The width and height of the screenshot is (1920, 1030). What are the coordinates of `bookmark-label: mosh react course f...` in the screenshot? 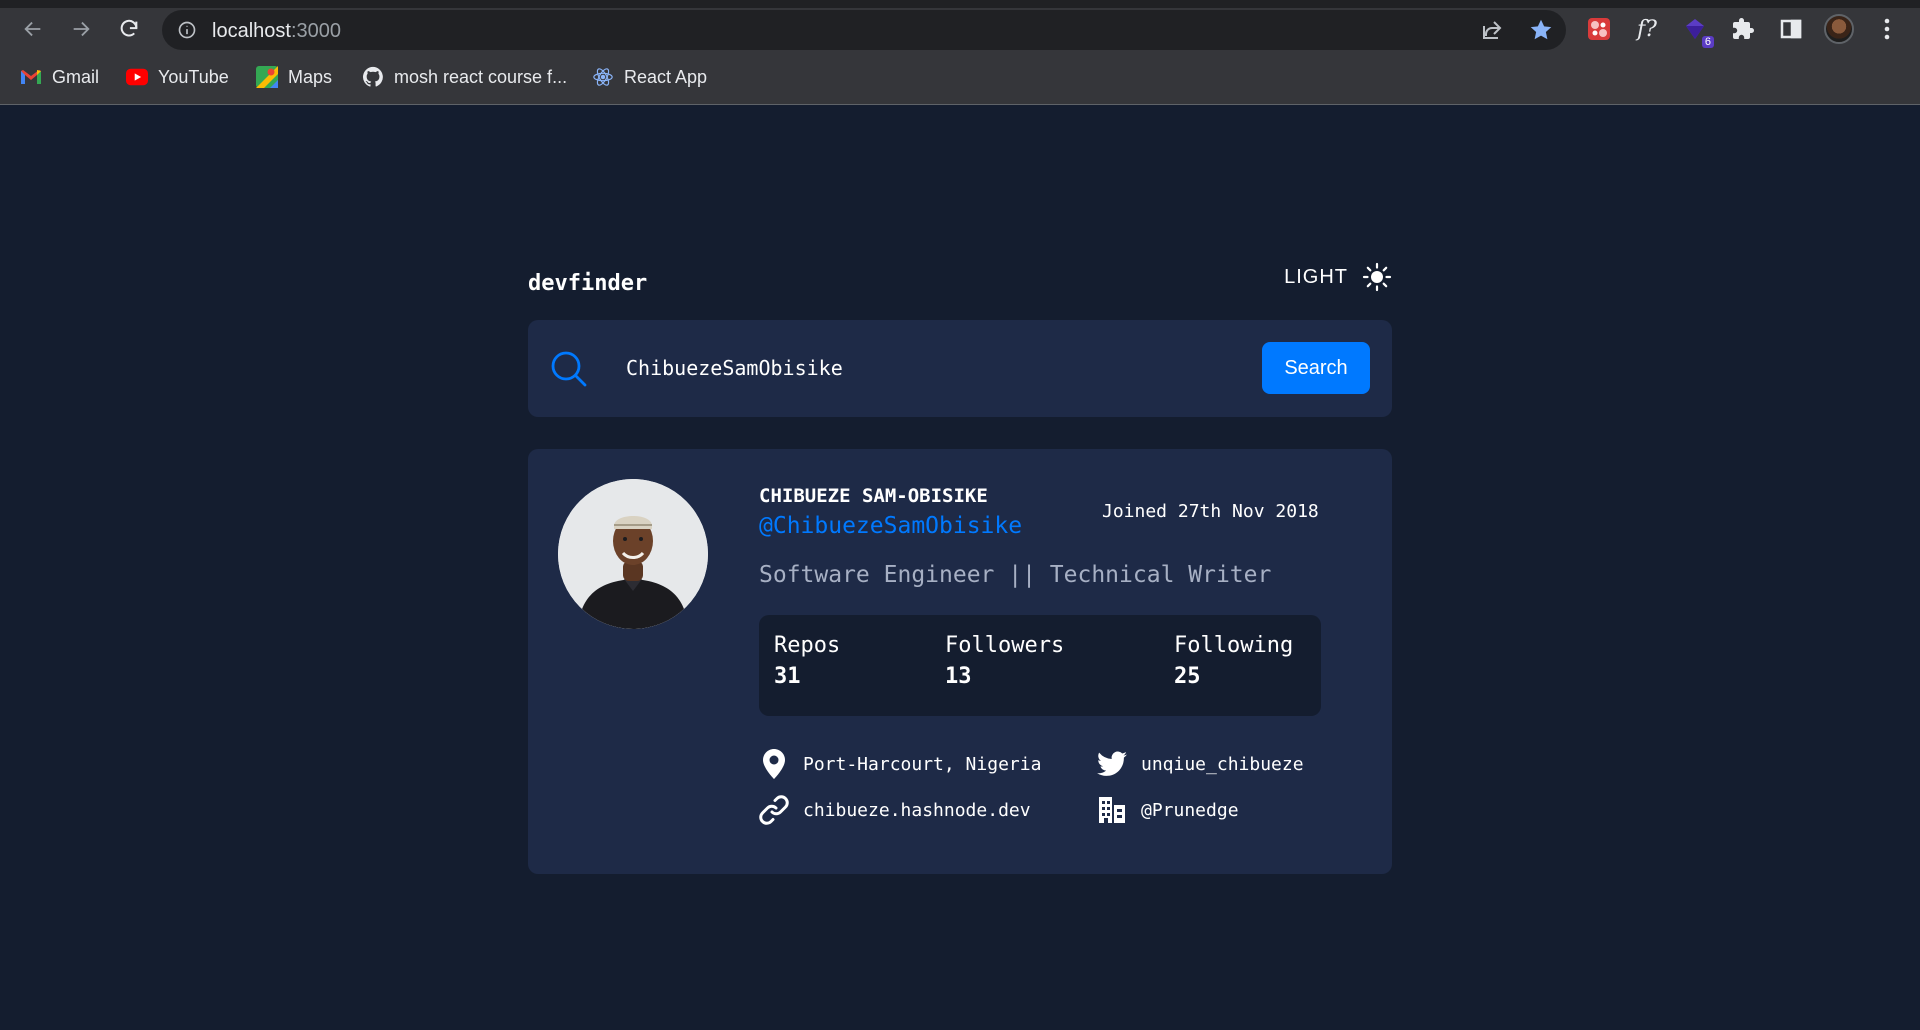 It's located at (481, 76).